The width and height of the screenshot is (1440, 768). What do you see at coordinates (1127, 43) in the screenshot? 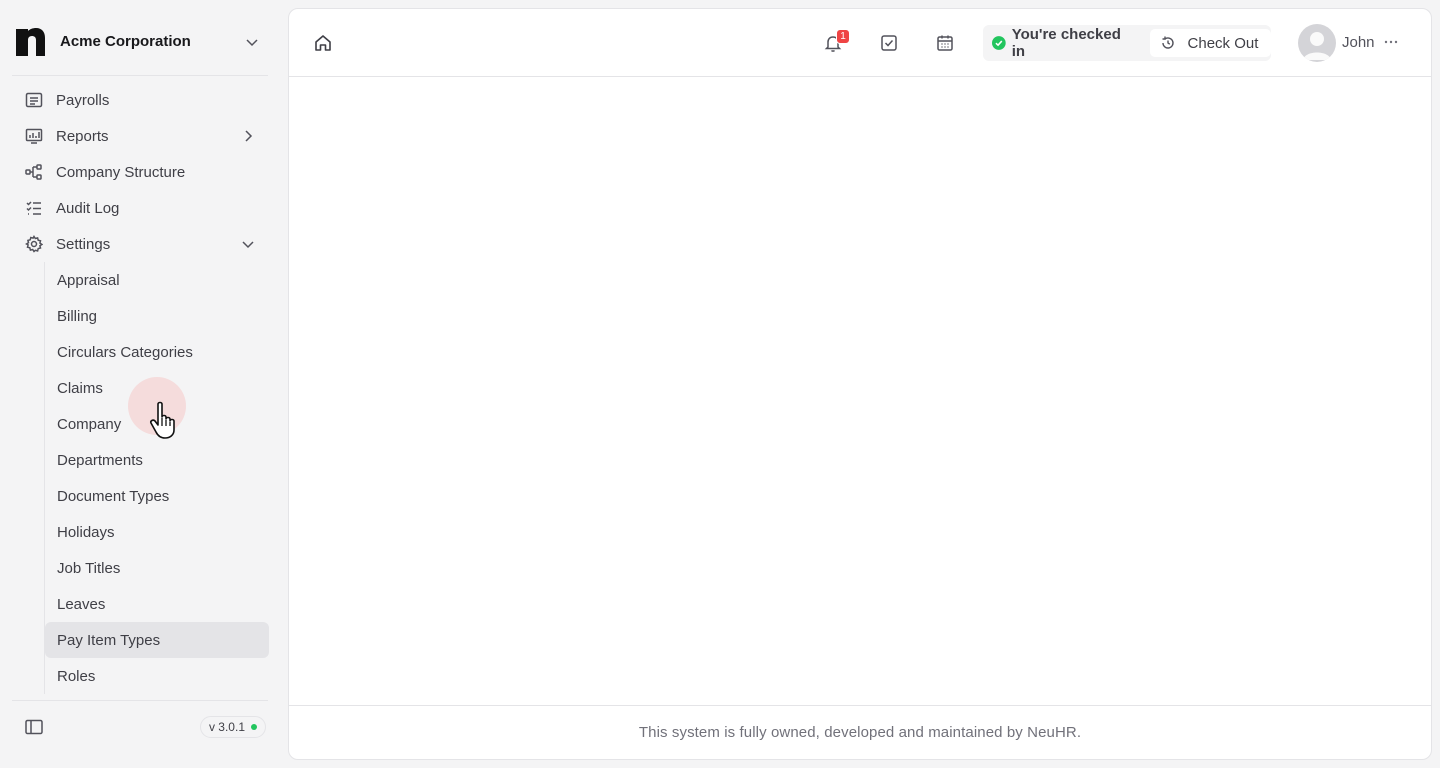
I see `attendance-status: You're checked in Check Out` at bounding box center [1127, 43].